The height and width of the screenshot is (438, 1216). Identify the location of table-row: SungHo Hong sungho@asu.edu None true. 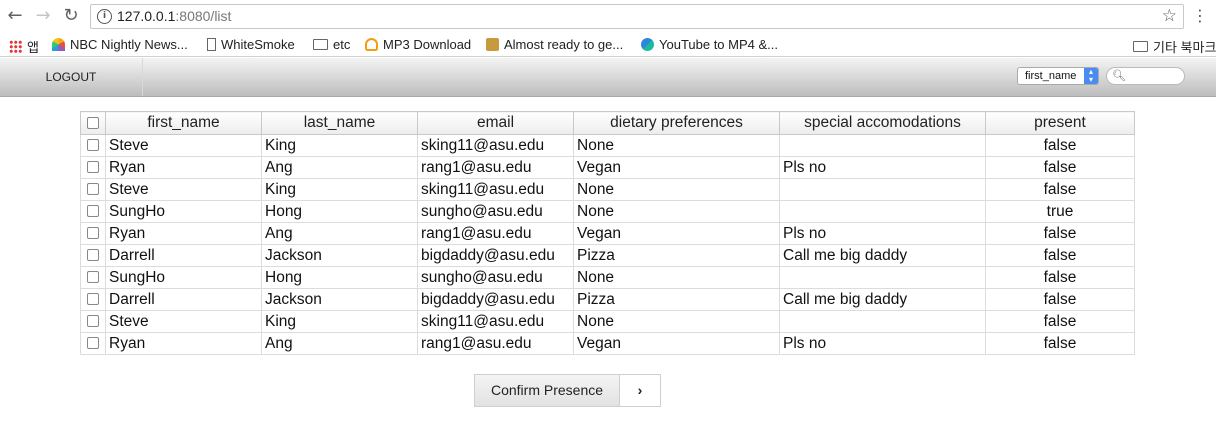
(607, 211).